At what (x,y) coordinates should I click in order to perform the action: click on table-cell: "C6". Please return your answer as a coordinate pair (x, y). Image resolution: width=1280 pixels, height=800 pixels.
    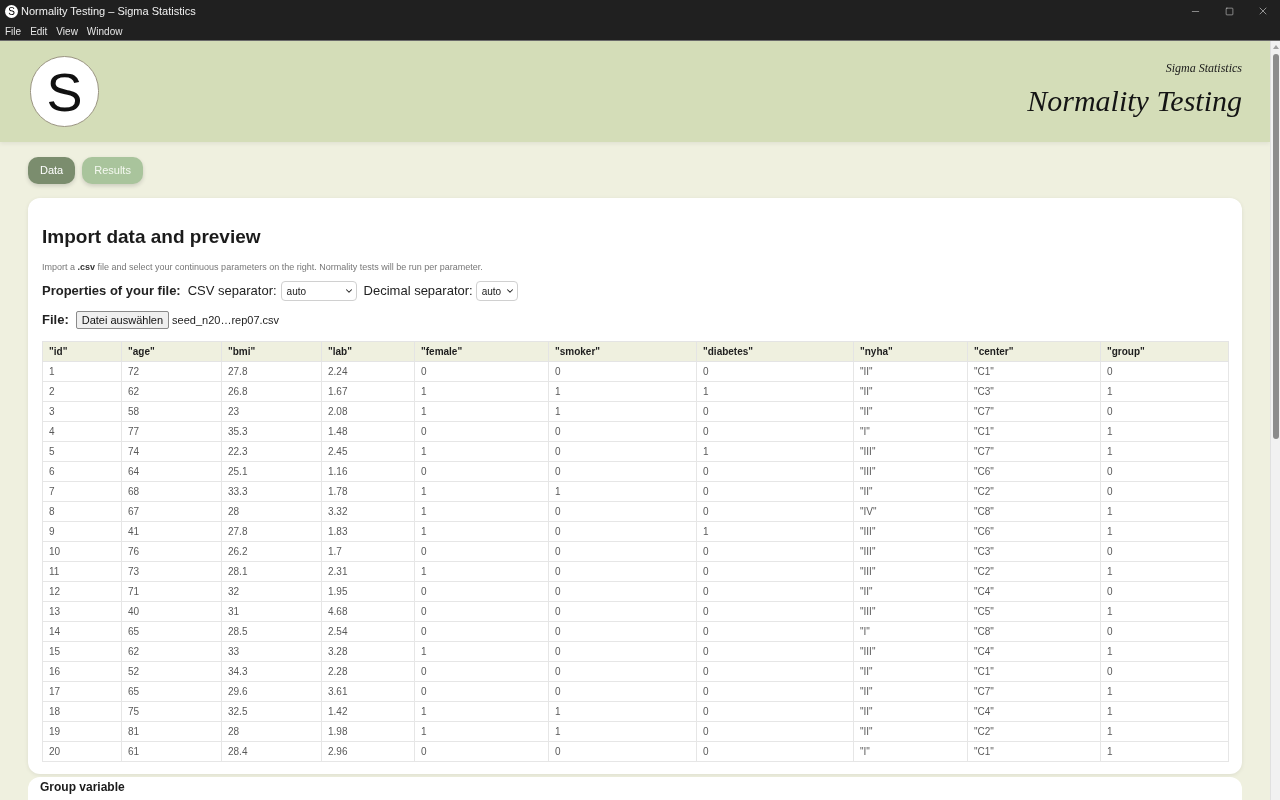
    Looking at the image, I should click on (1034, 531).